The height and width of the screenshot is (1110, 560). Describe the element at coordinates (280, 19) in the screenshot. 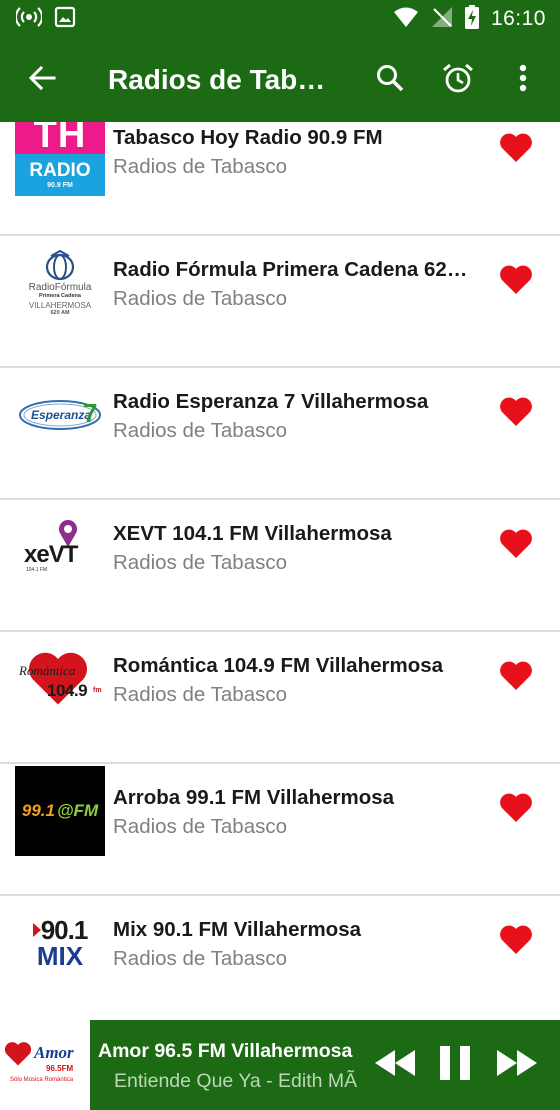

I see `status-bar: 16:10` at that location.